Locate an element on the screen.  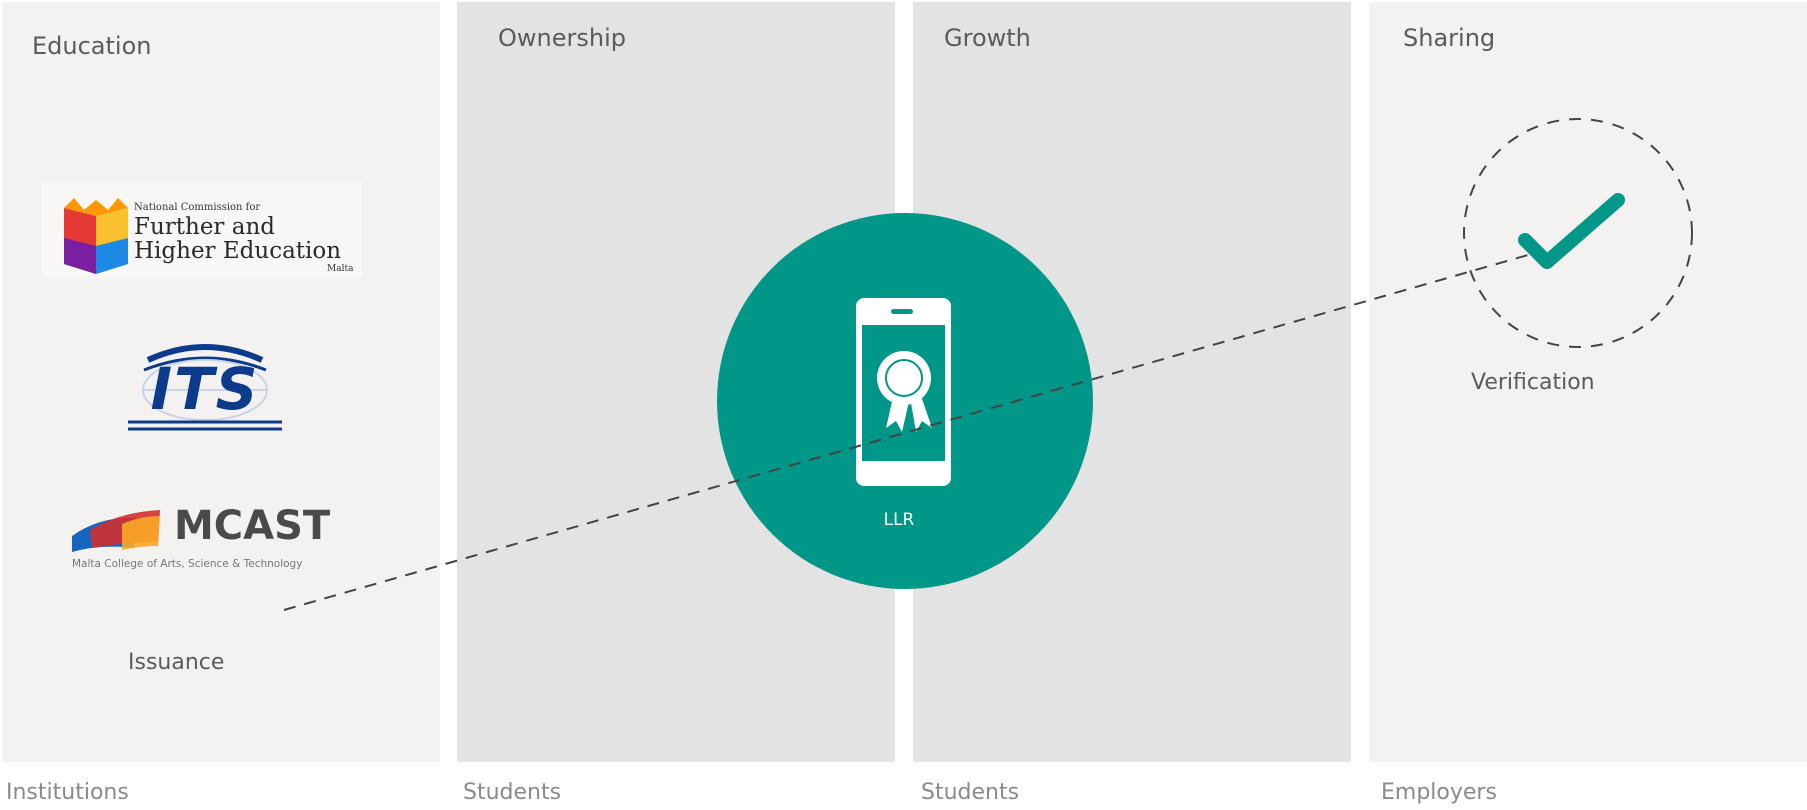
checkmark-icon is located at coordinates (1571, 231).